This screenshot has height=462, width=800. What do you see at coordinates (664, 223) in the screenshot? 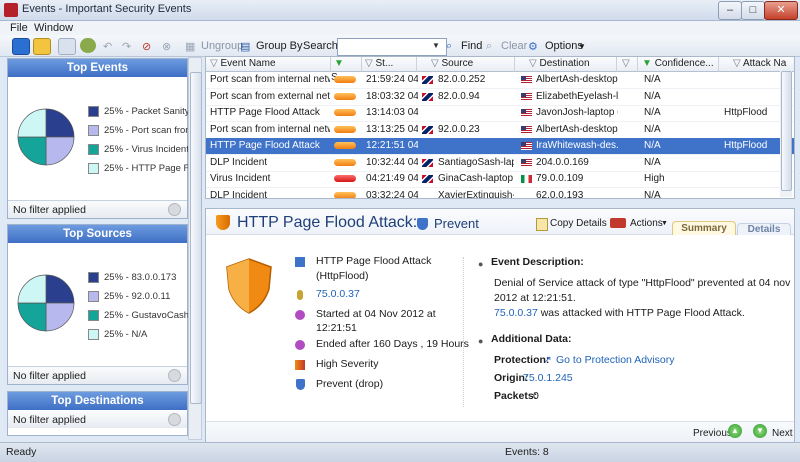
I see `actions-dropdown-icon: ▼` at bounding box center [664, 223].